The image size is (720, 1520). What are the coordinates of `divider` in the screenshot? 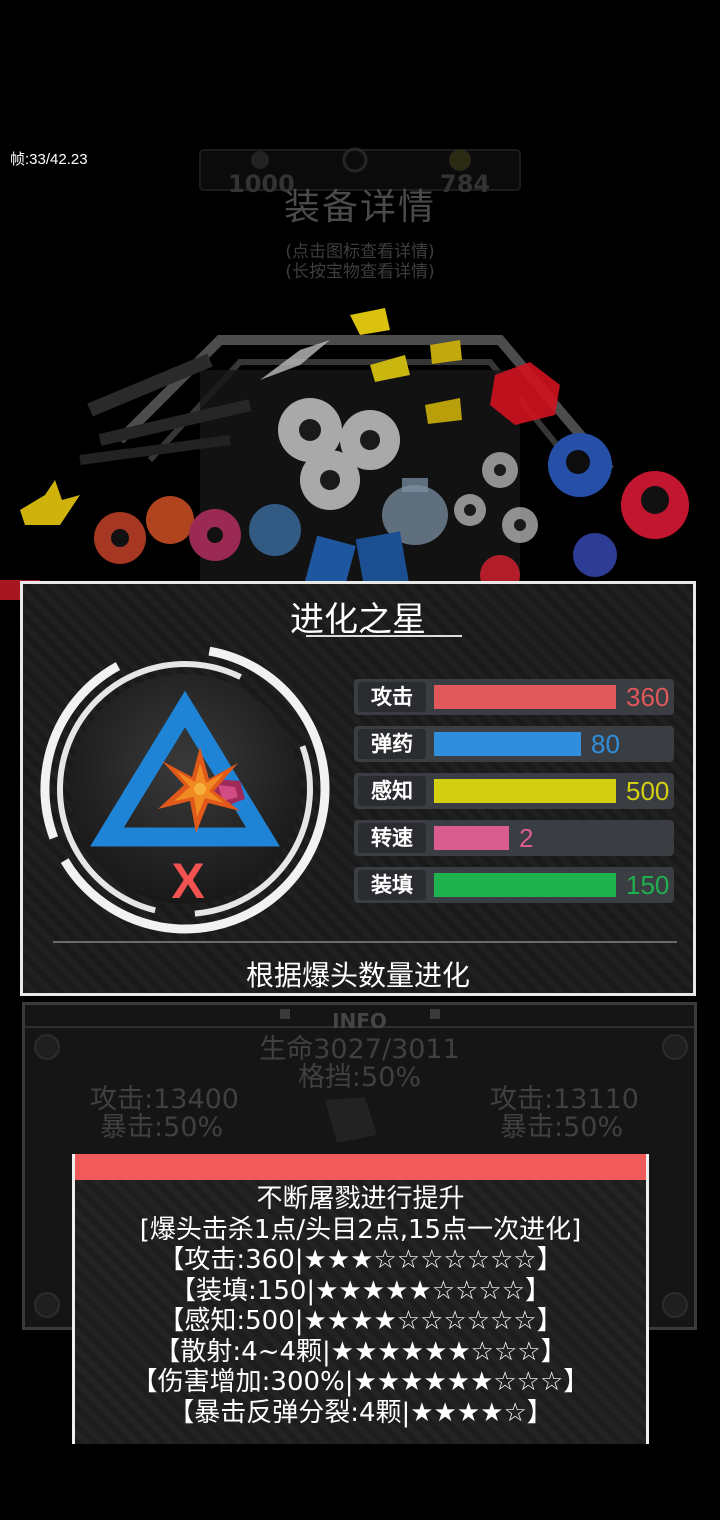 It's located at (365, 942).